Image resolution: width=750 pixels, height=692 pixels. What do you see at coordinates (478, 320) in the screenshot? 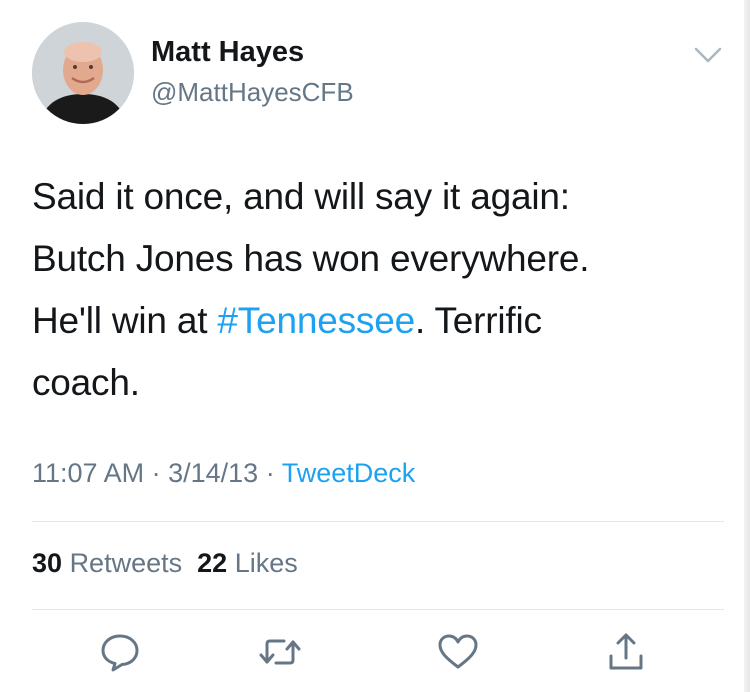
I see `tweet-text-segment: . Terrific` at bounding box center [478, 320].